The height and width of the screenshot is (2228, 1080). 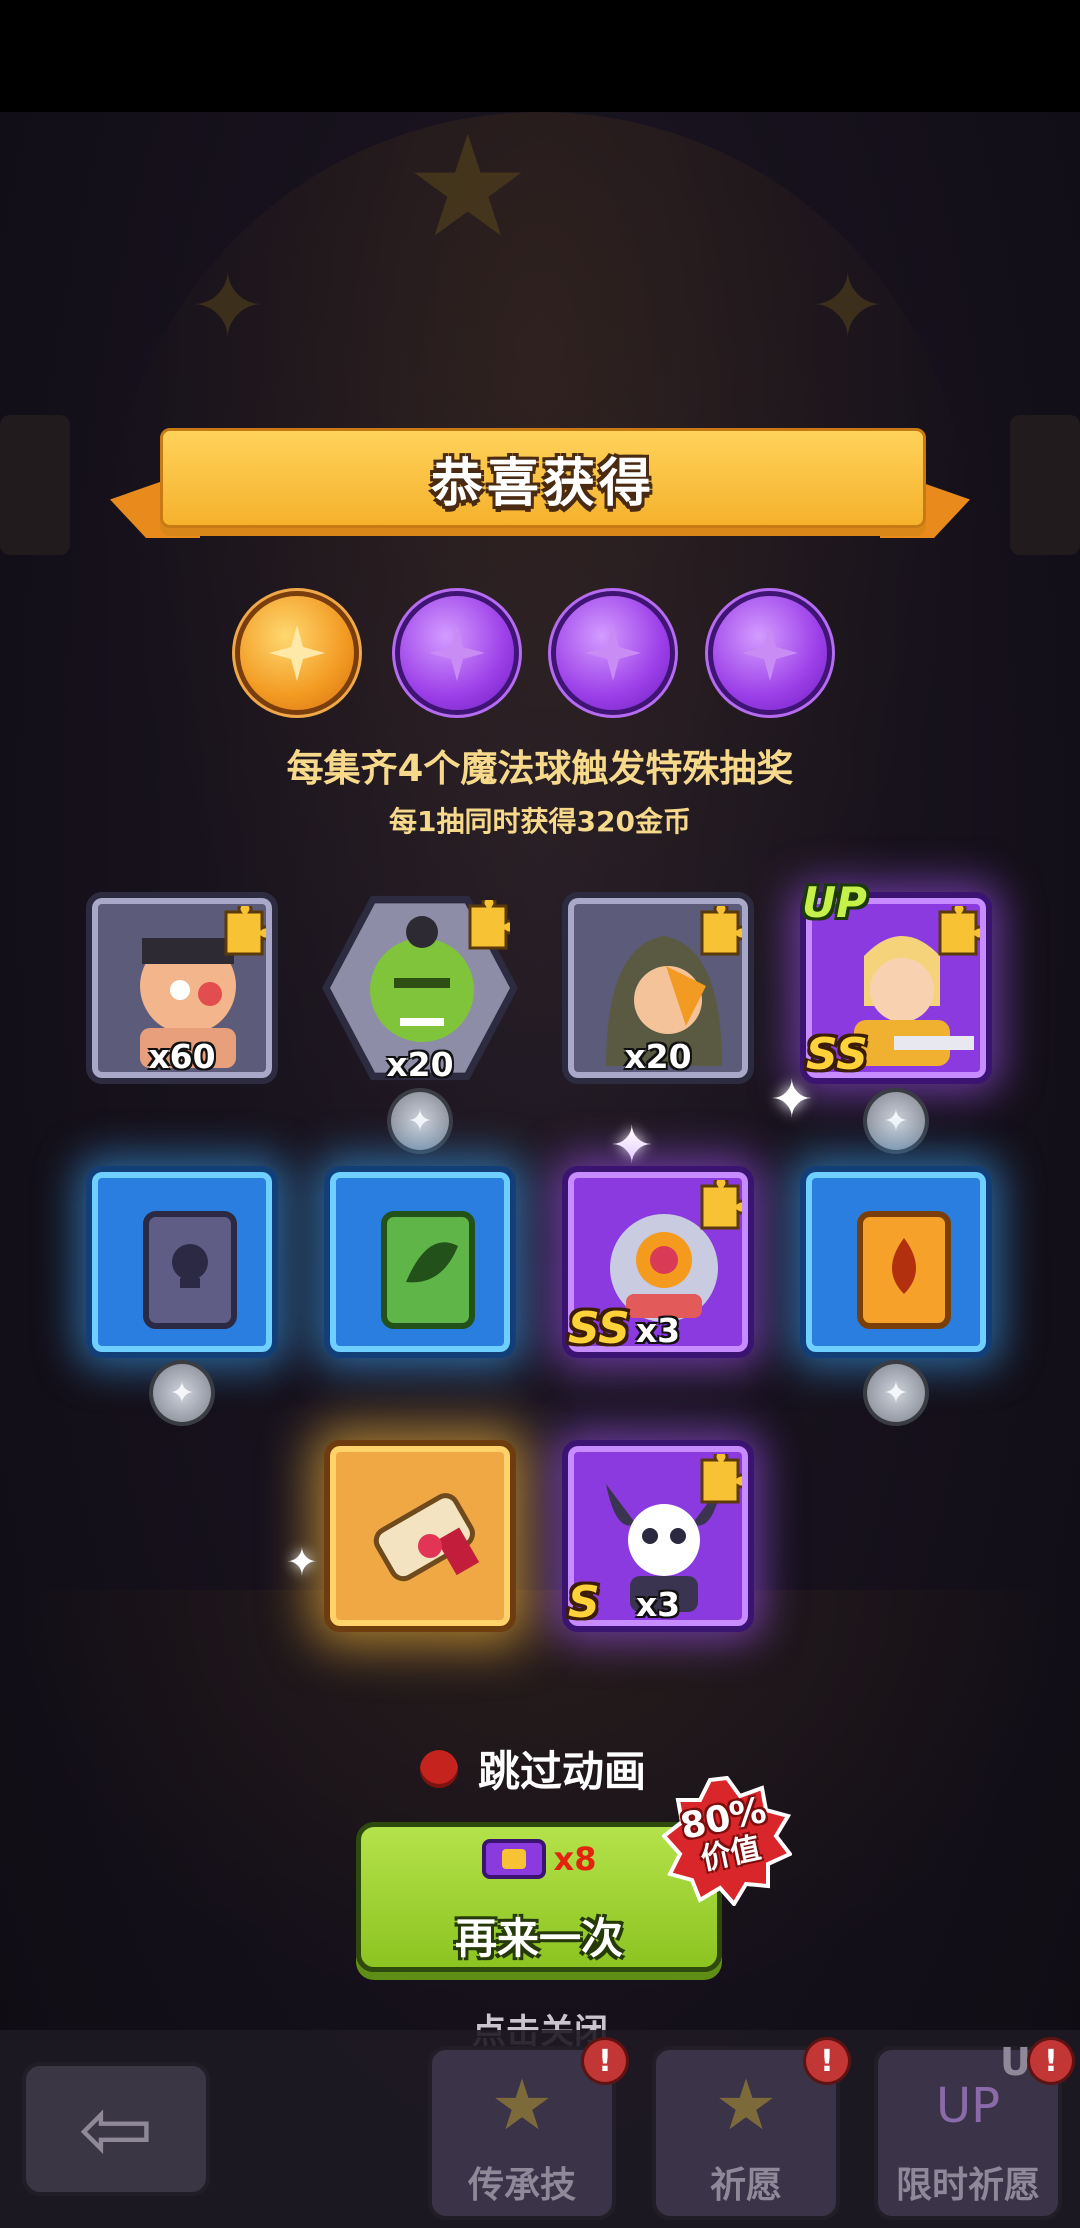 I want to click on page-title: 恭喜获得, so click(x=542, y=483).